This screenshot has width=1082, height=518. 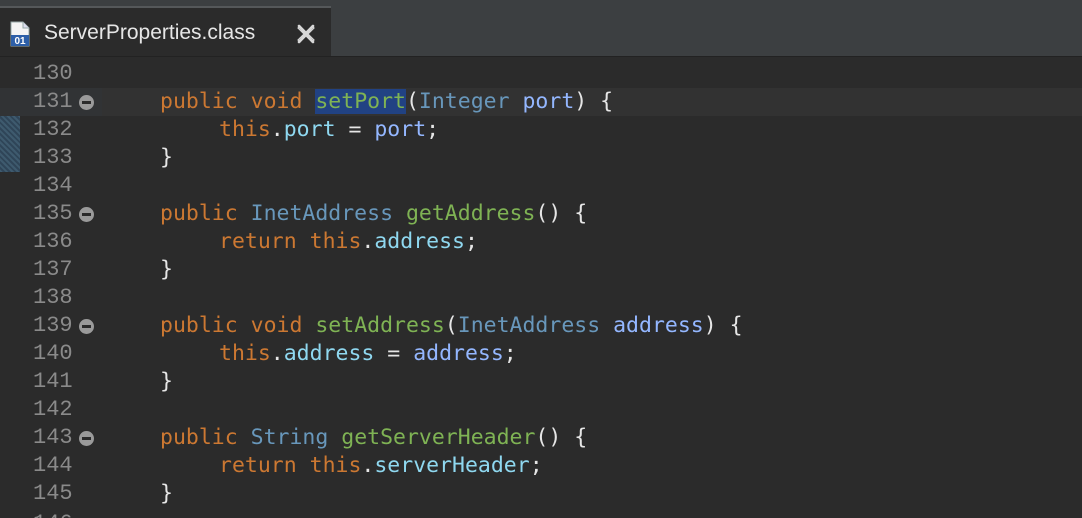 What do you see at coordinates (53, 101) in the screenshot?
I see `line-number: 131` at bounding box center [53, 101].